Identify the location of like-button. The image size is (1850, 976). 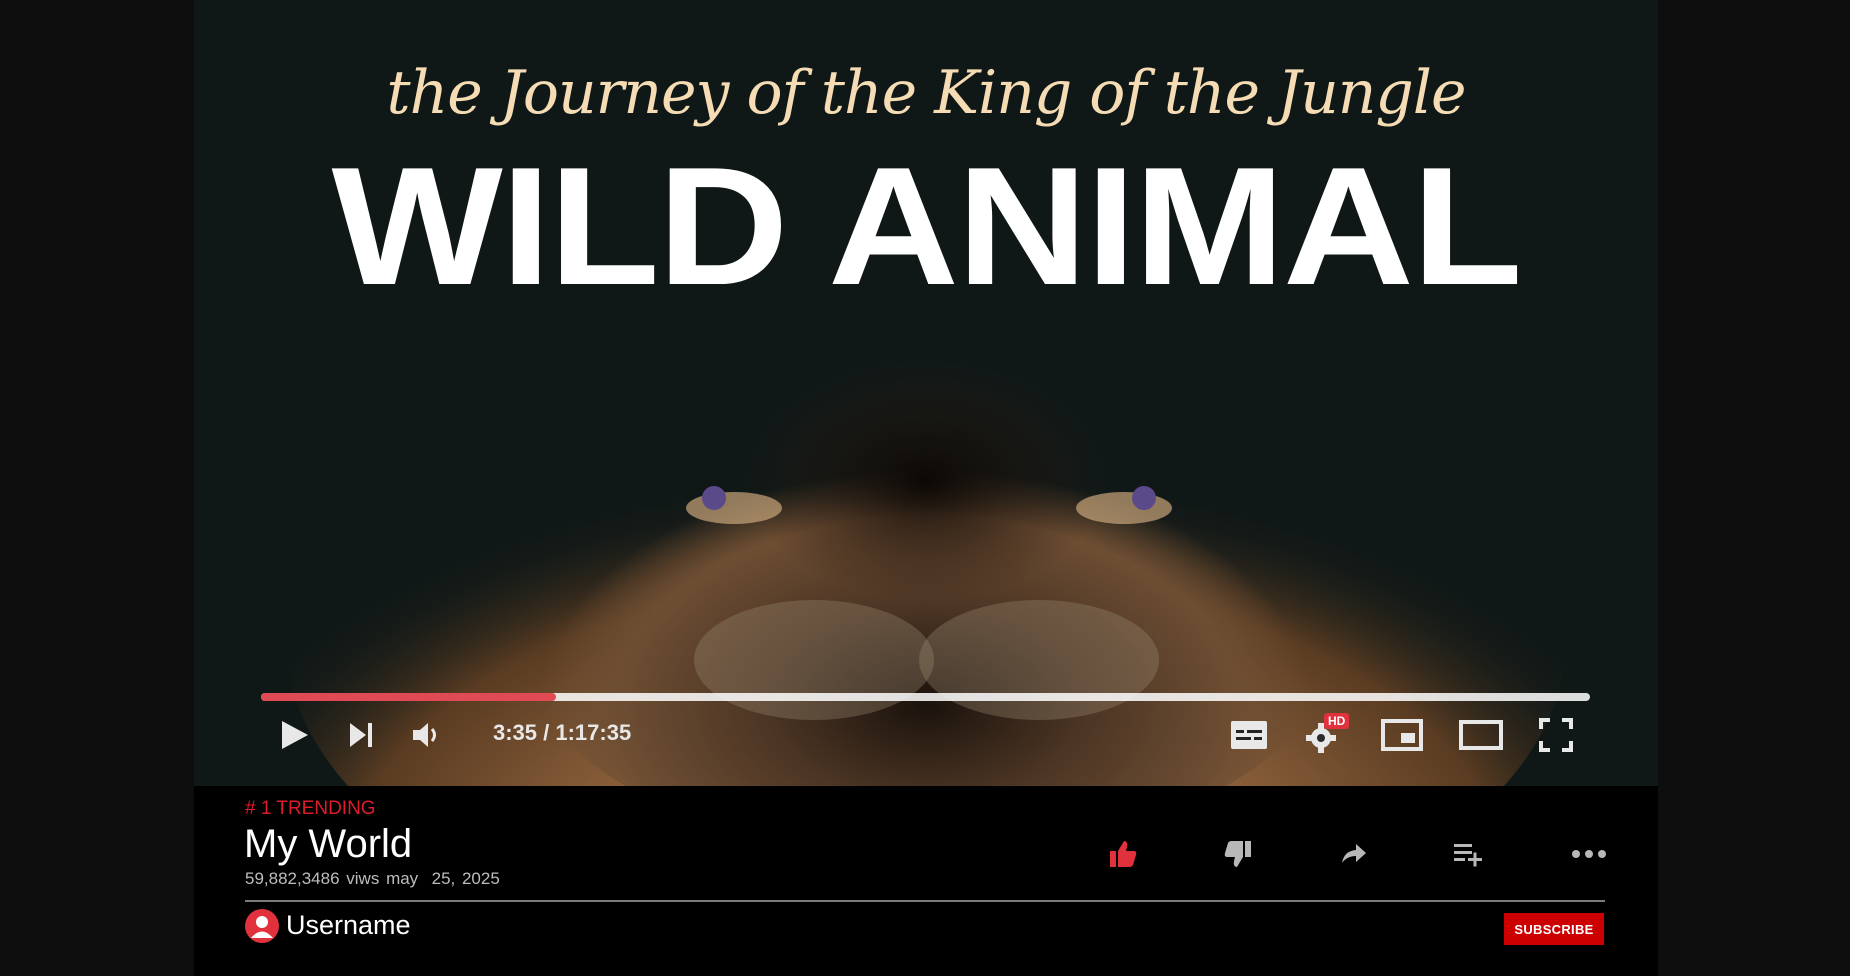
(1123, 854).